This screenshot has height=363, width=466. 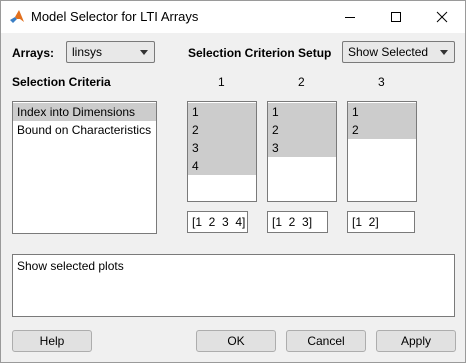 I want to click on selection-criteria-header: Selection Criteria, so click(x=61, y=82).